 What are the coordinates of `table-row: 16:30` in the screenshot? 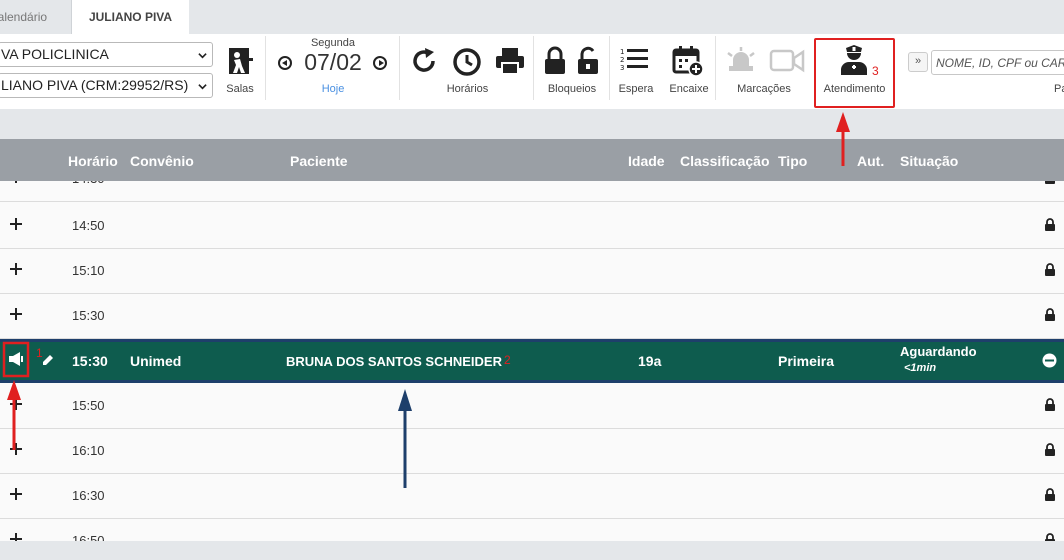 It's located at (532, 496).